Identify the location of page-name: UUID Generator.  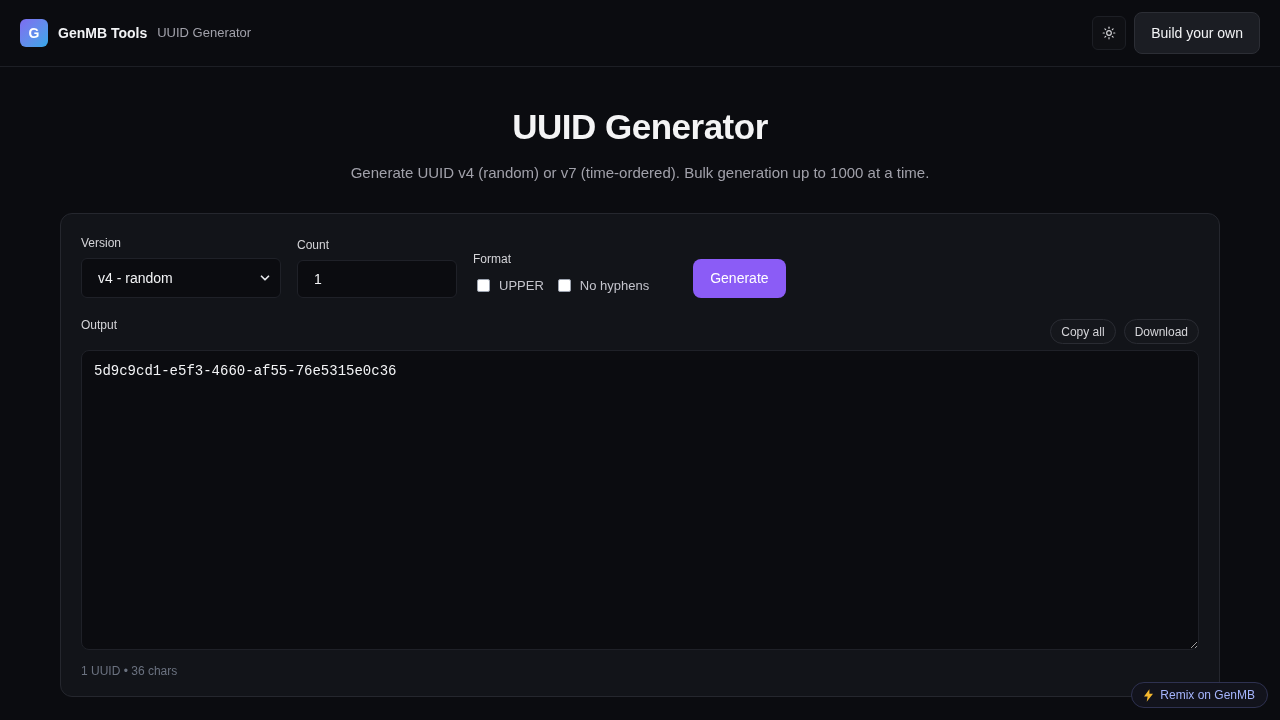
(204, 33).